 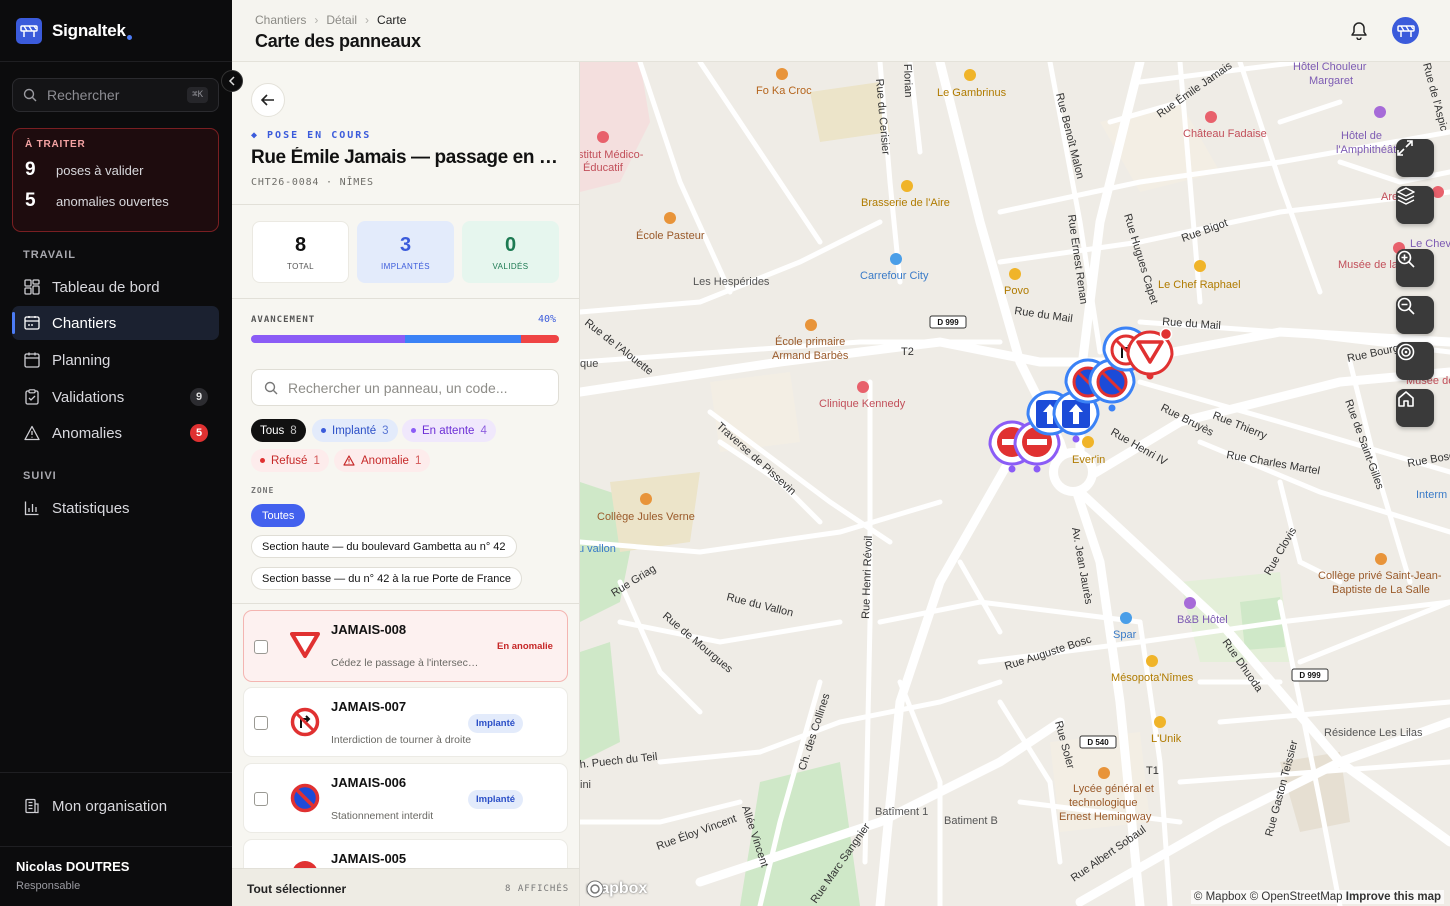 I want to click on breadcrumb-item: Détail, so click(x=341, y=20).